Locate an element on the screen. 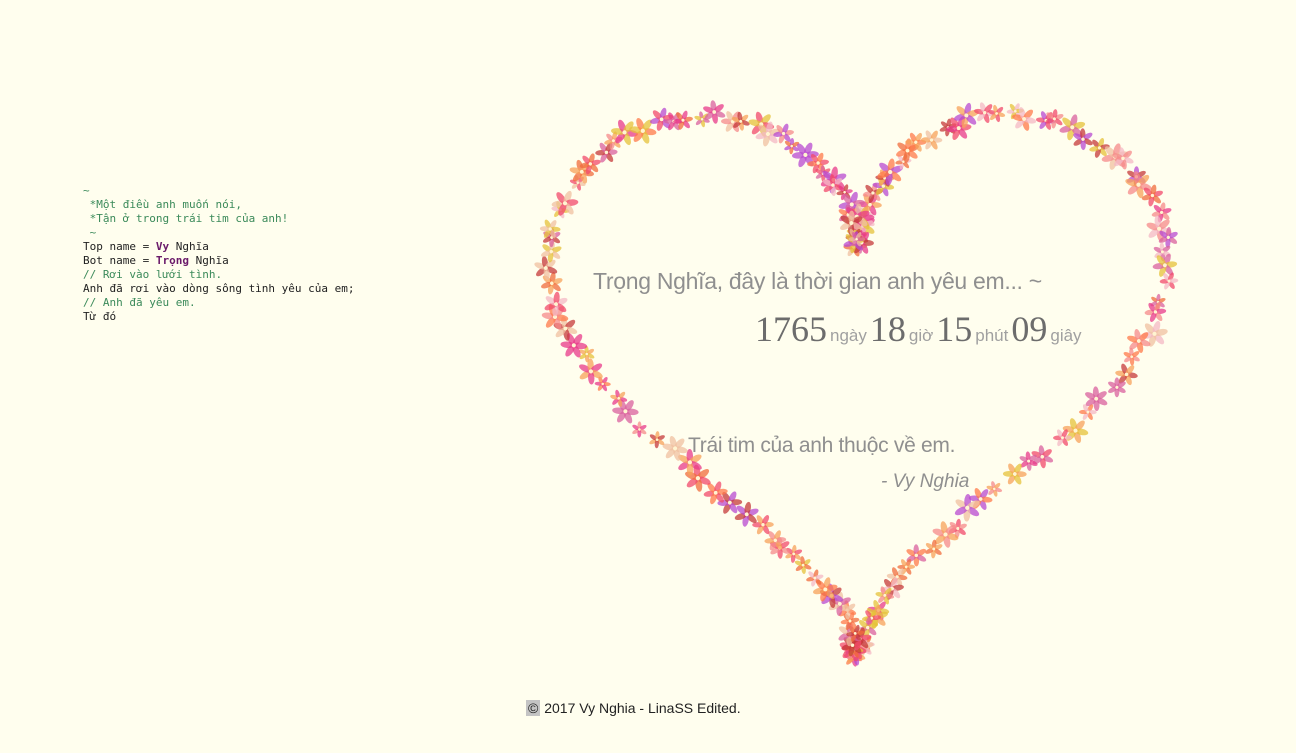  footer-text: 2017 Vy Nghia - LinaSS Edited. is located at coordinates (640, 708).